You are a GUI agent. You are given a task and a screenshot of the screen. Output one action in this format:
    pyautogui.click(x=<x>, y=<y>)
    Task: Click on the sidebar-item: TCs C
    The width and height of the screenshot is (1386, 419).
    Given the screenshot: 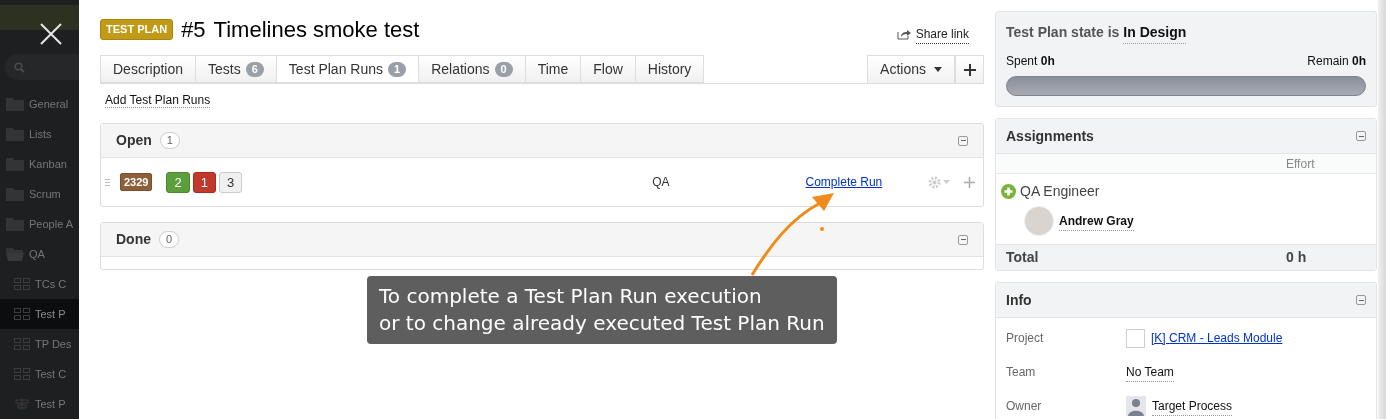 What is the action you would take?
    pyautogui.click(x=39, y=284)
    